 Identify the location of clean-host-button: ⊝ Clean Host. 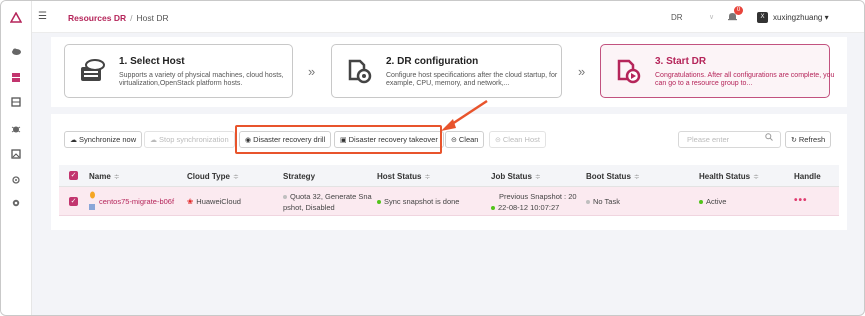
(517, 139).